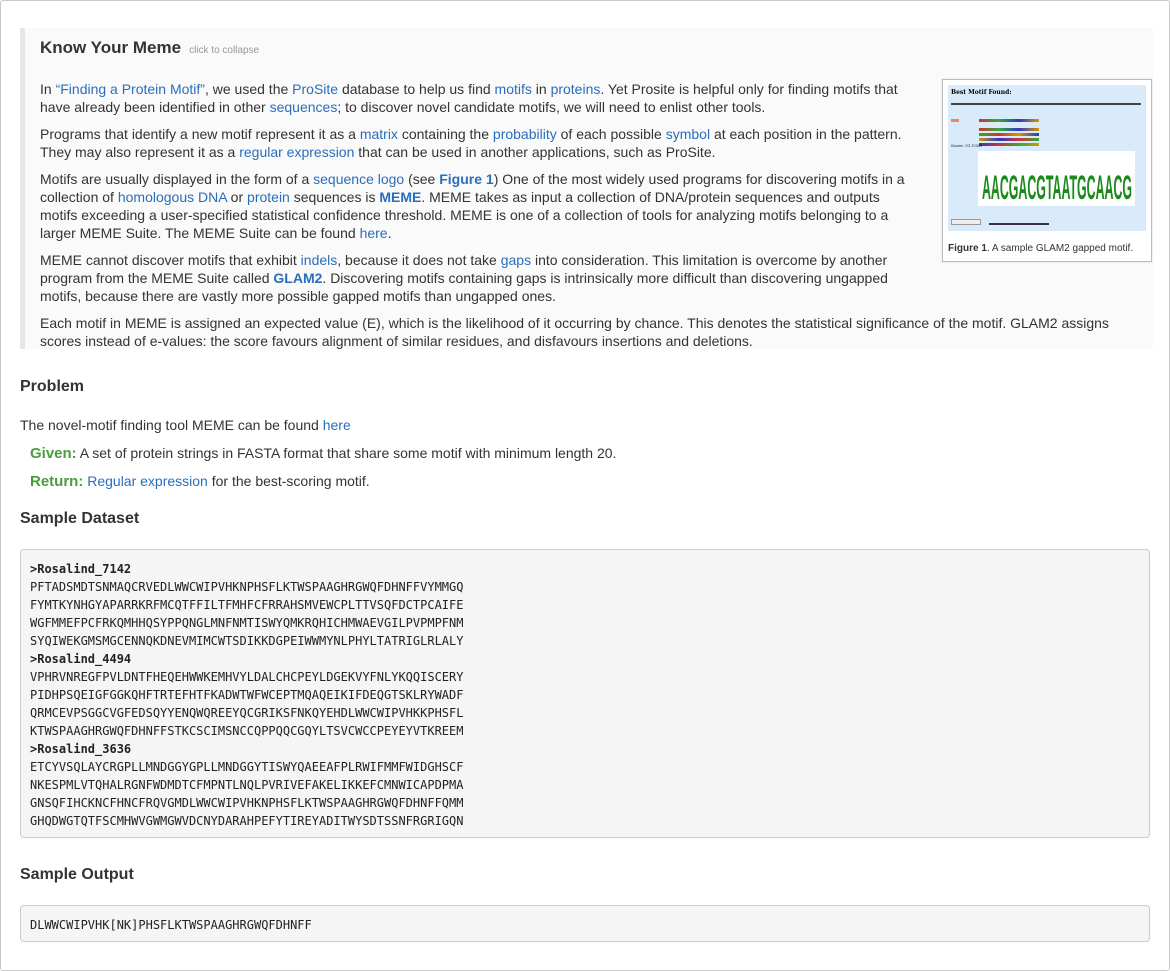 The width and height of the screenshot is (1170, 971). Describe the element at coordinates (81, 749) in the screenshot. I see `fasta-header: >Rosalind_3636` at that location.